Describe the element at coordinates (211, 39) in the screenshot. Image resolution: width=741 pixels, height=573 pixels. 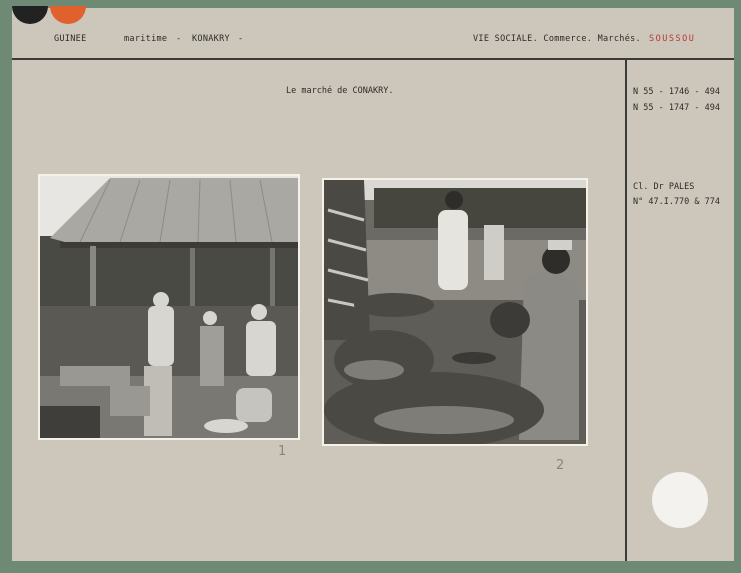
I see `header-city: KONAKRY` at that location.